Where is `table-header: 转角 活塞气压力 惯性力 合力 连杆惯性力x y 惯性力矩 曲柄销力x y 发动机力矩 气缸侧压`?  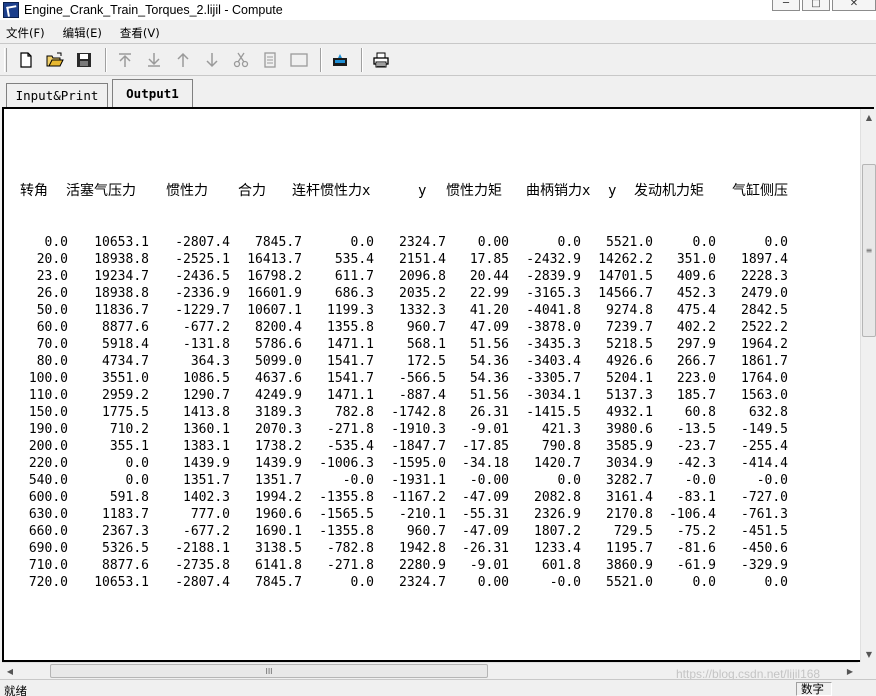
table-header: 转角 活塞气压力 惯性力 合力 连杆惯性力x y 惯性力矩 曲柄销力x y 发动机力矩 气缸侧压 is located at coordinates (410, 191).